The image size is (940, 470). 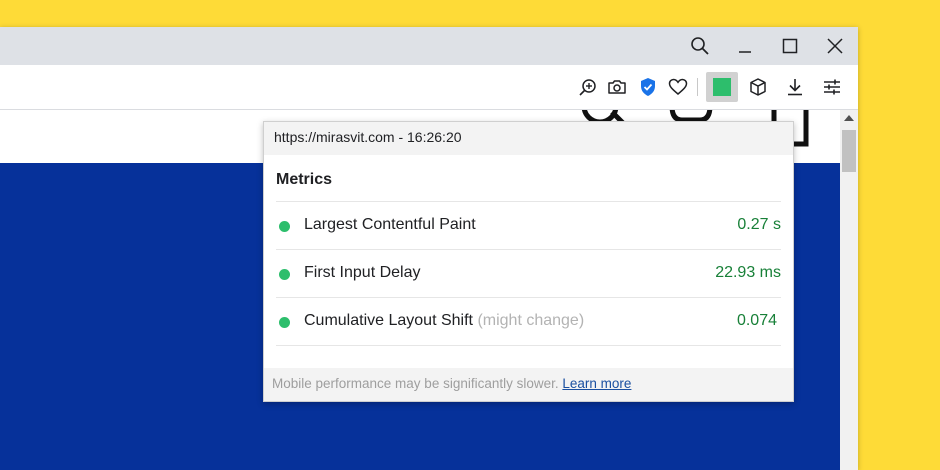 What do you see at coordinates (795, 87) in the screenshot?
I see `download-icon` at bounding box center [795, 87].